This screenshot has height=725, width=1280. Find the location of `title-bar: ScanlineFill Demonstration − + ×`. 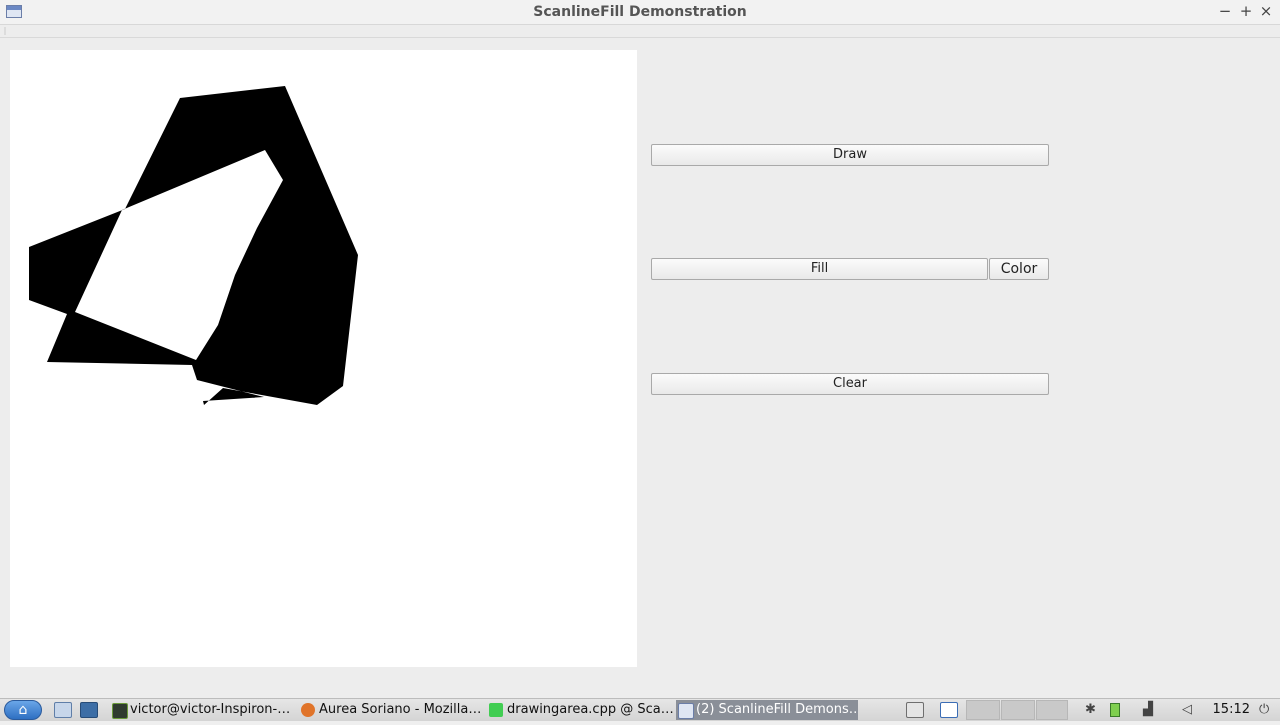

title-bar: ScanlineFill Demonstration − + × is located at coordinates (640, 12).